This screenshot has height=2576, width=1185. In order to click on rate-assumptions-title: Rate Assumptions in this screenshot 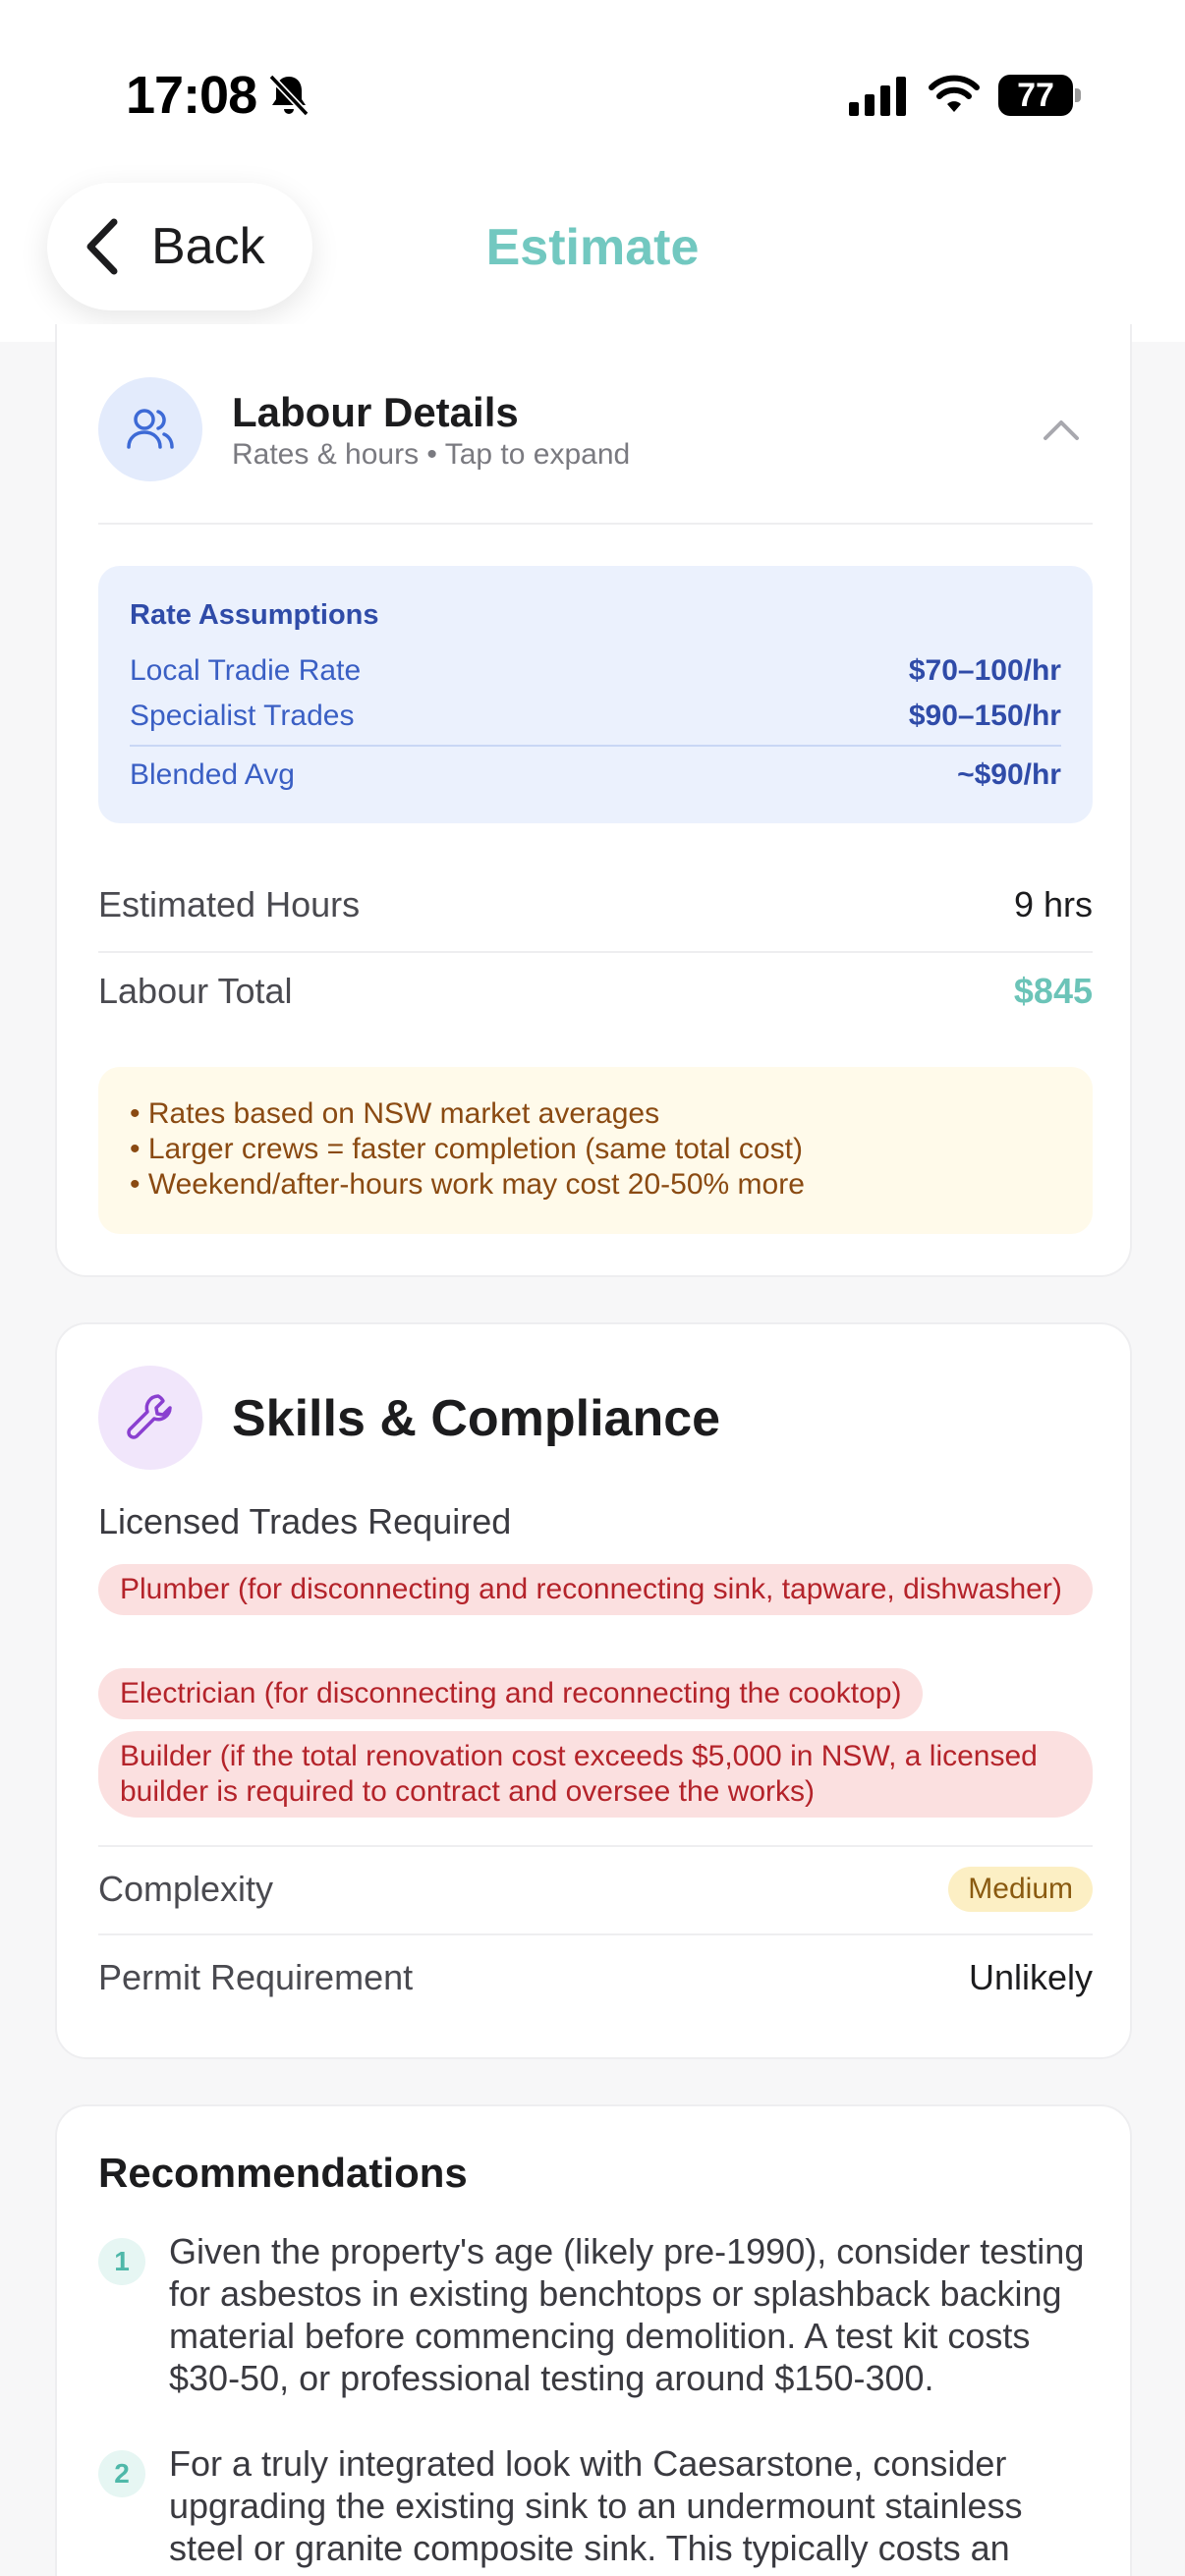, I will do `click(255, 615)`.